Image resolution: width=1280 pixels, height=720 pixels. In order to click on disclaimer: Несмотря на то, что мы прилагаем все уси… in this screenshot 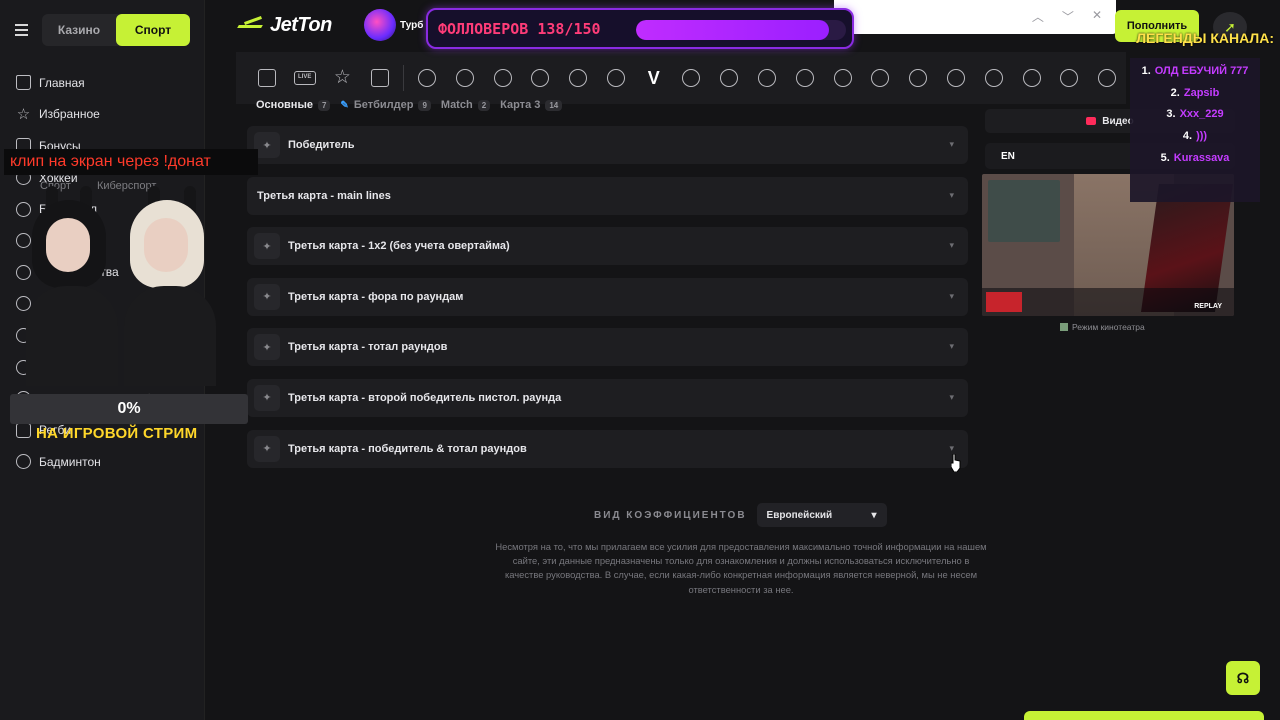, I will do `click(741, 568)`.